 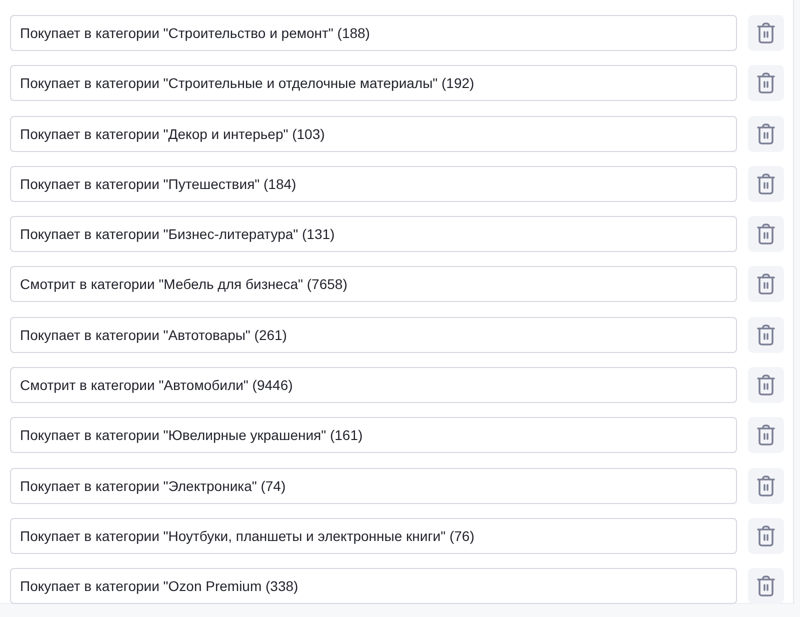 What do you see at coordinates (373, 334) in the screenshot?
I see `condition-field: Покупает в категории "Автотовары" (261)` at bounding box center [373, 334].